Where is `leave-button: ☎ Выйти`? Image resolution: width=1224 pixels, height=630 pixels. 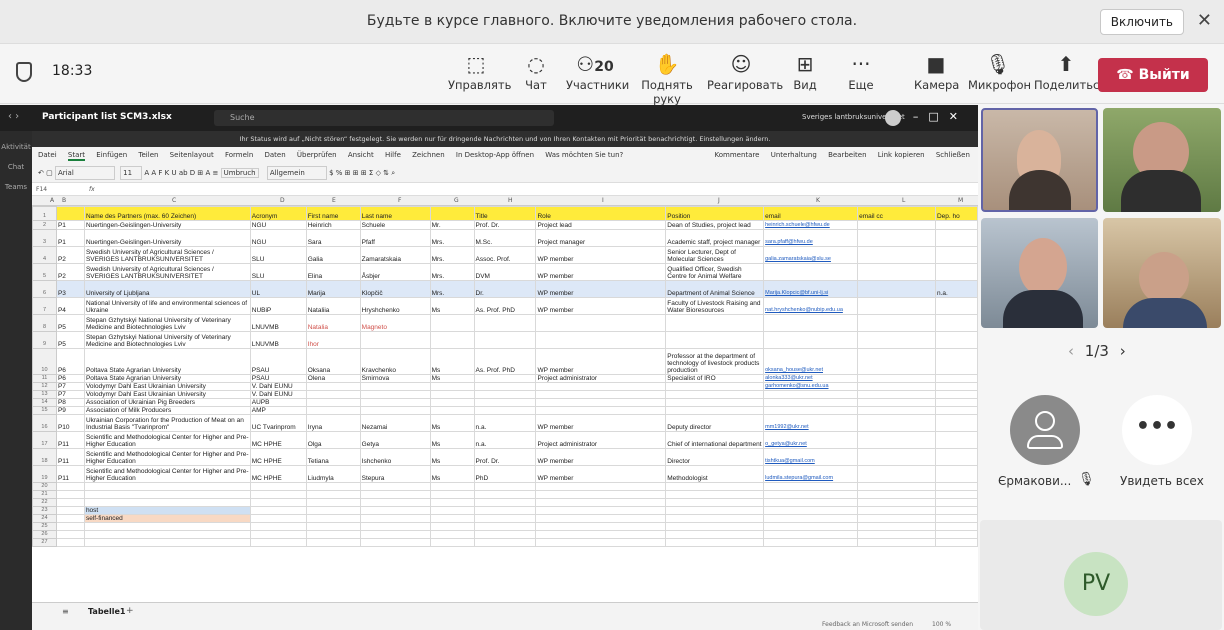 leave-button: ☎ Выйти is located at coordinates (1153, 75).